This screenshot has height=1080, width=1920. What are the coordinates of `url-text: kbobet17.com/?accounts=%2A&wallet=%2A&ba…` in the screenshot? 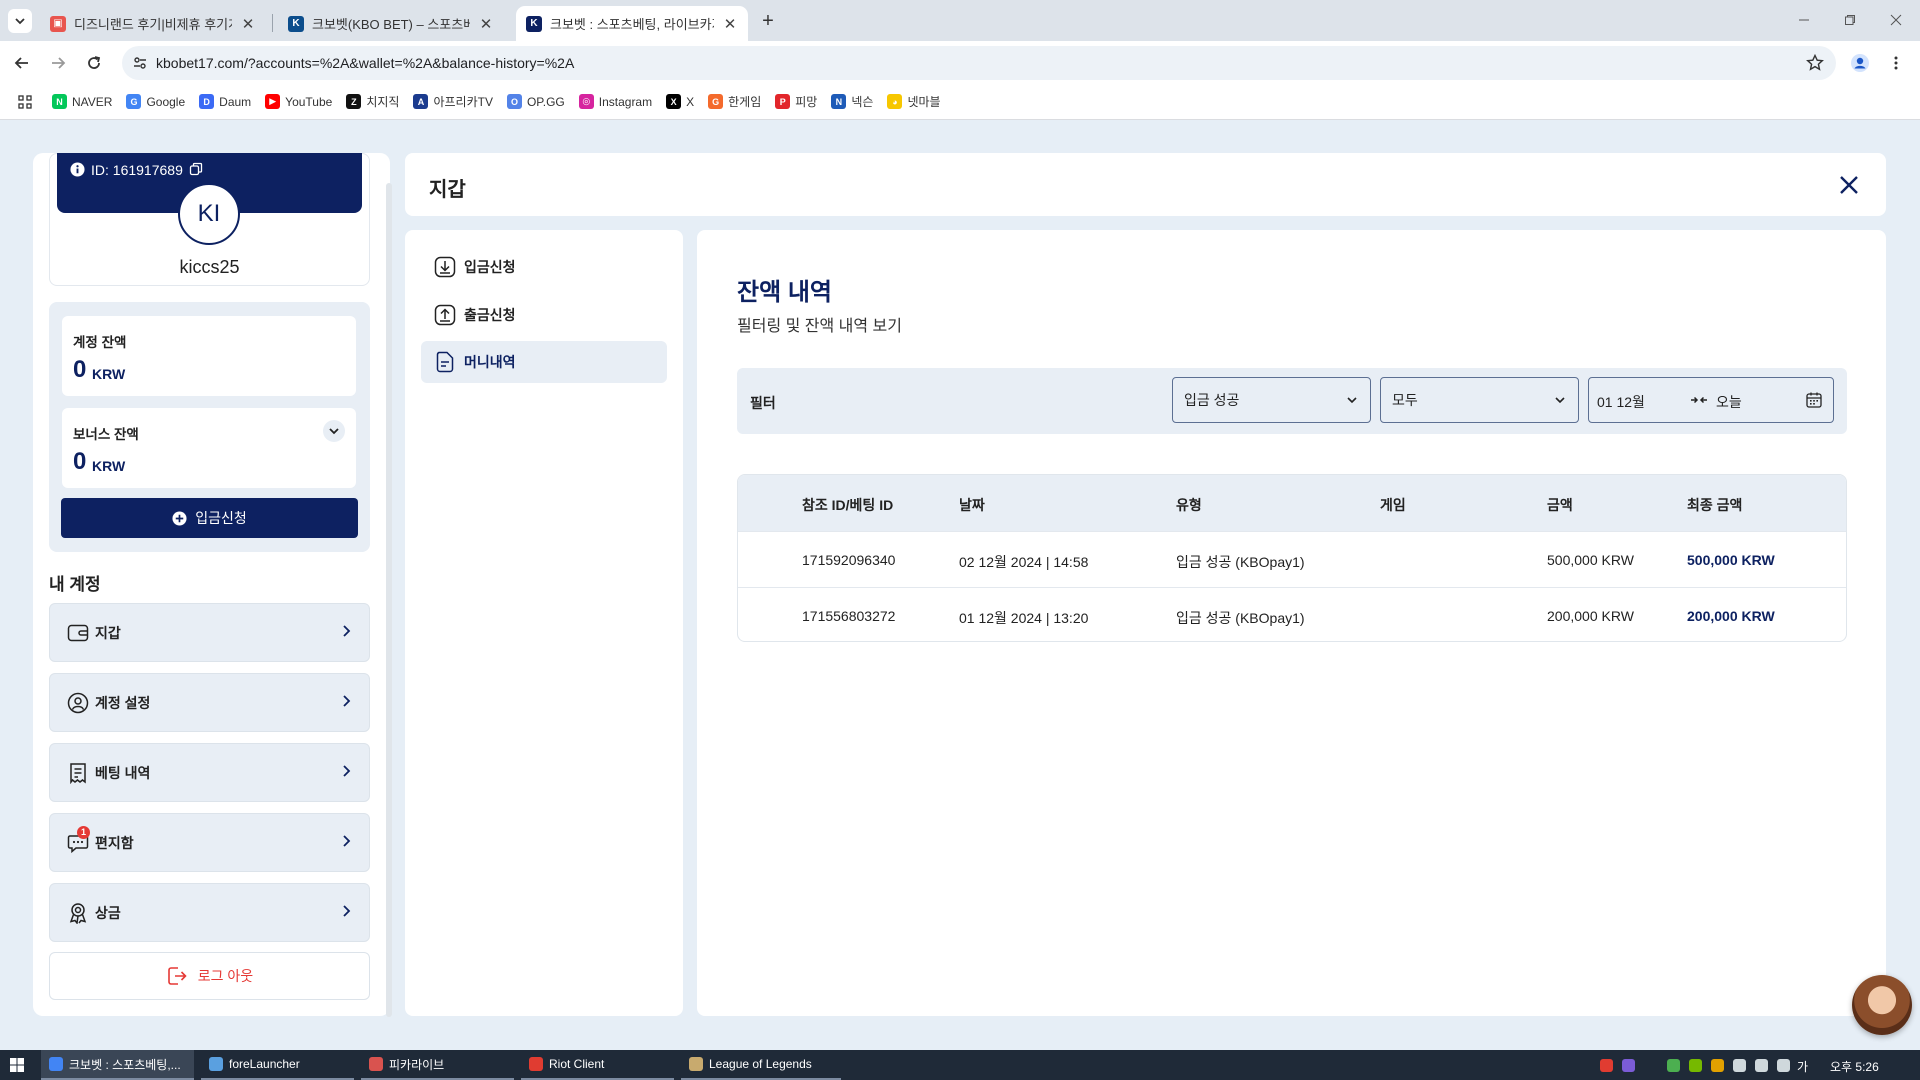 It's located at (365, 63).